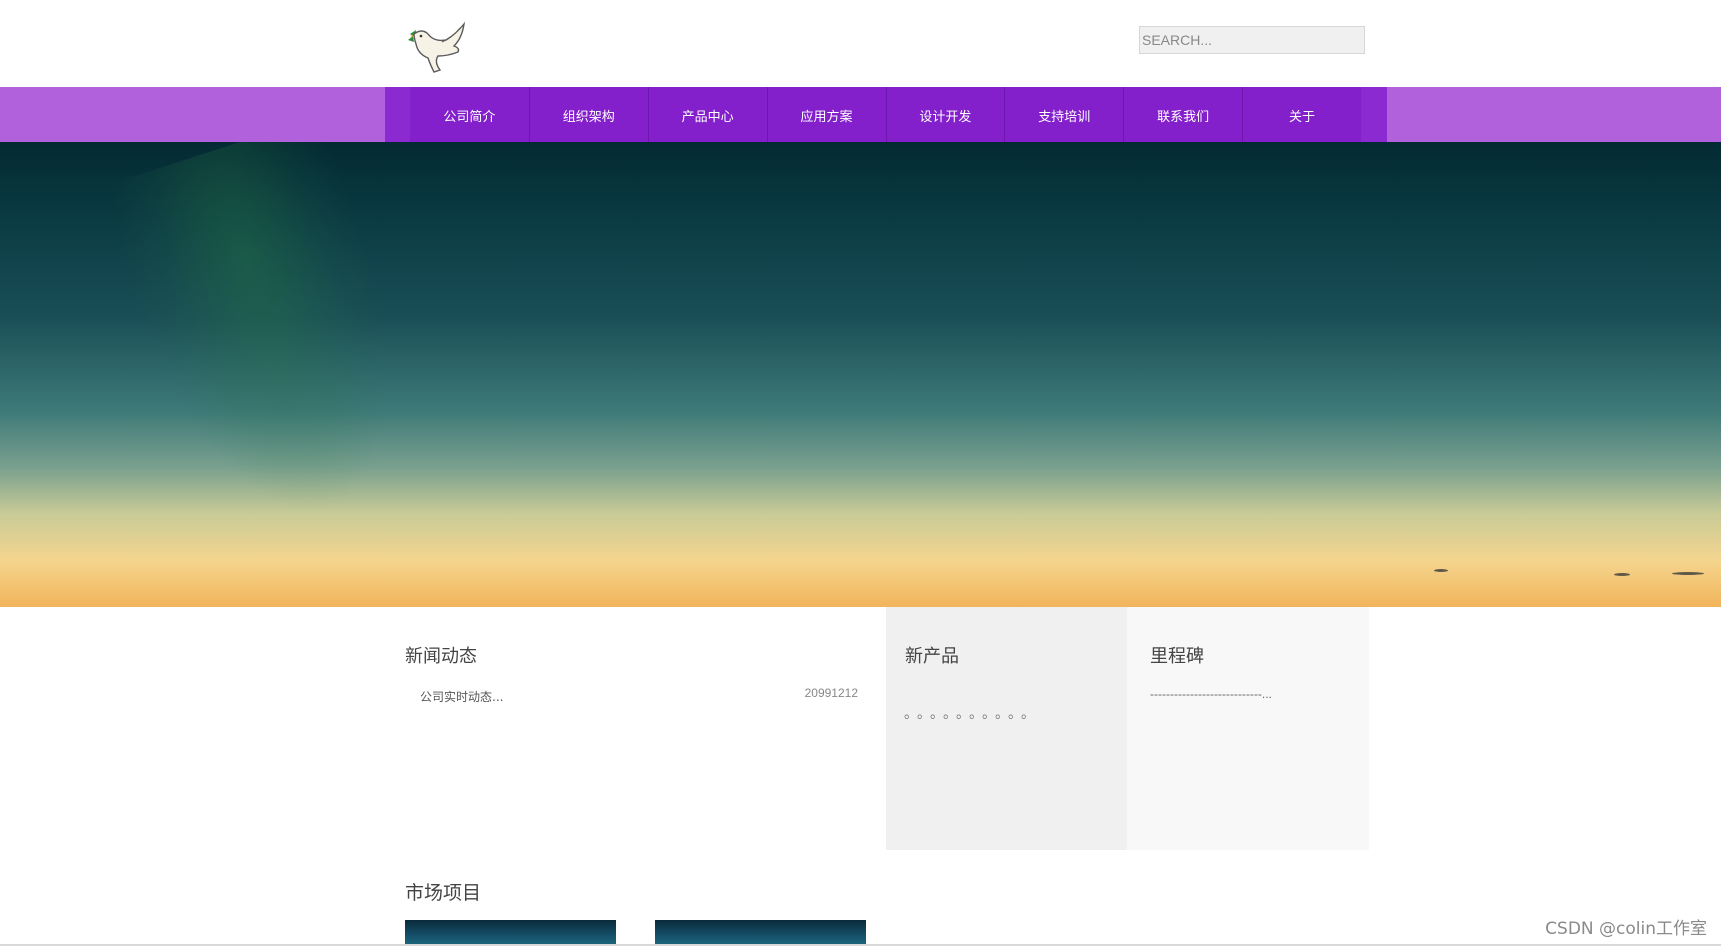  Describe the element at coordinates (1301, 115) in the screenshot. I see `nav-item-about: 关于` at that location.